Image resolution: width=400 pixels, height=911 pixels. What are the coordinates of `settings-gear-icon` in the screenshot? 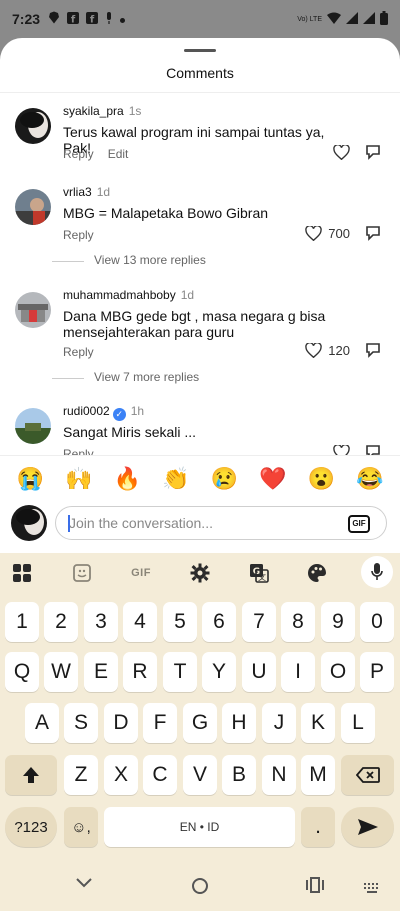 It's located at (200, 573).